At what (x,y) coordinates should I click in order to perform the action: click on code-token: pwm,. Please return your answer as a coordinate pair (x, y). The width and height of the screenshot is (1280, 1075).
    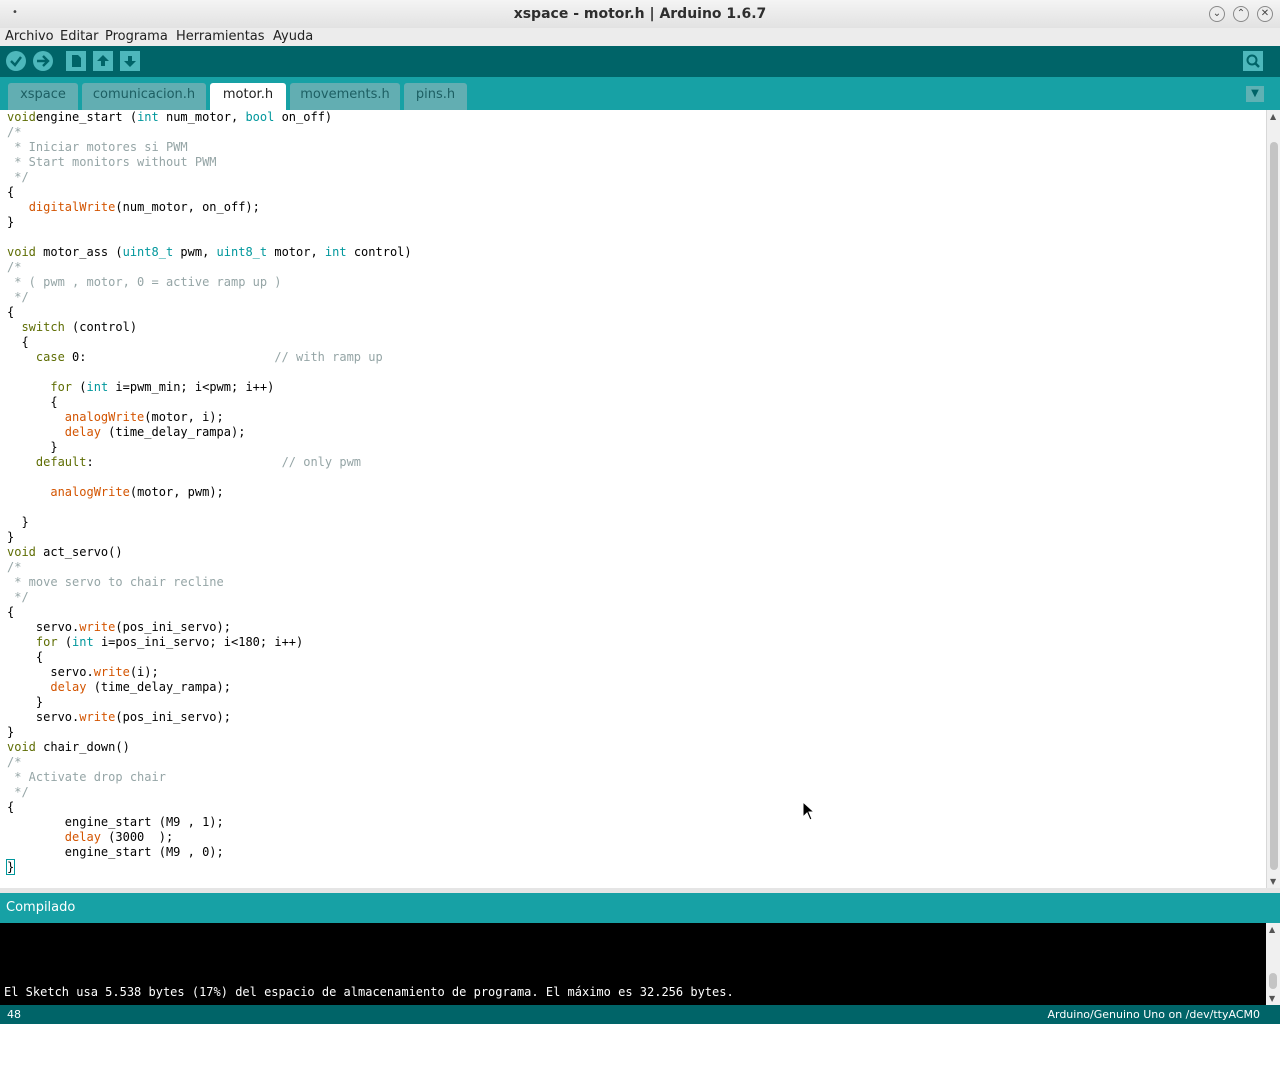
    Looking at the image, I should click on (195, 252).